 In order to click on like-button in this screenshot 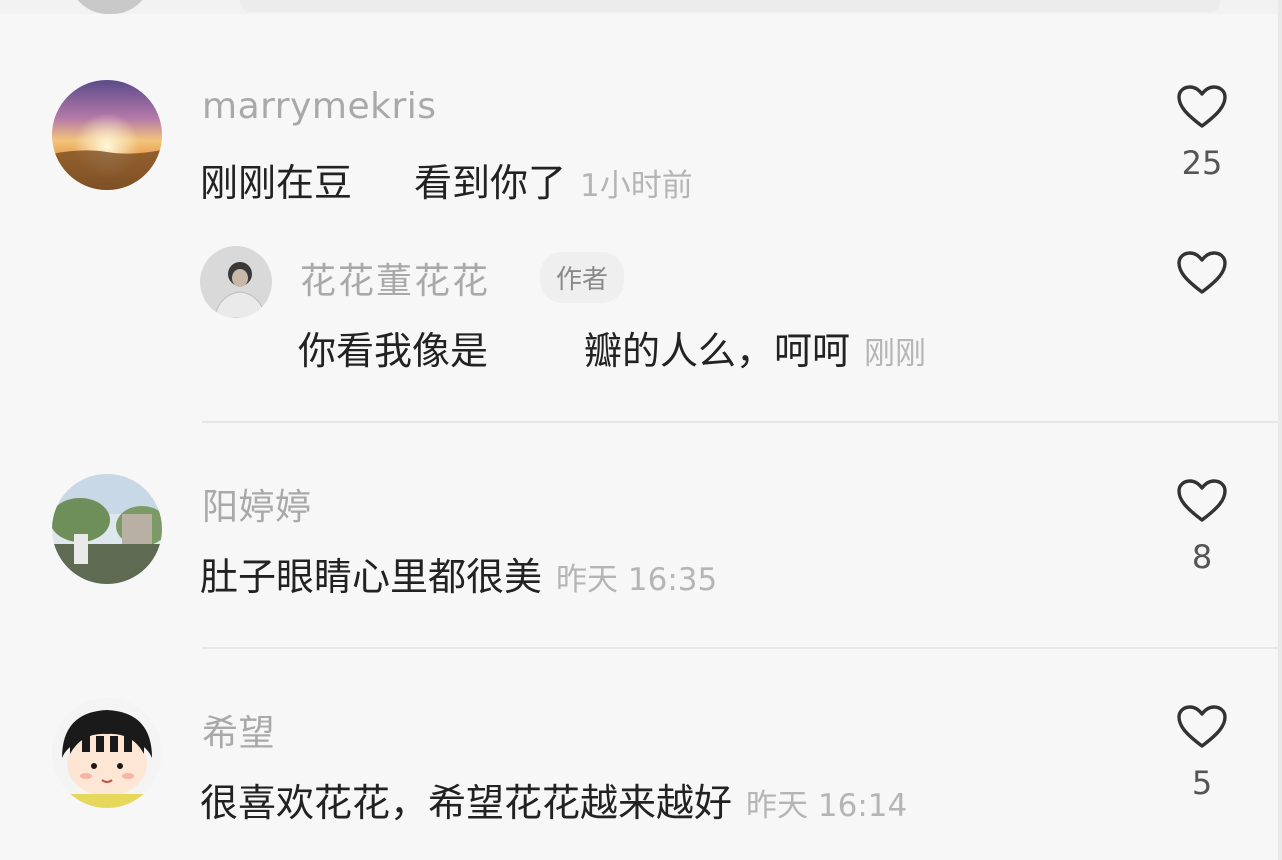, I will do `click(1202, 273)`.